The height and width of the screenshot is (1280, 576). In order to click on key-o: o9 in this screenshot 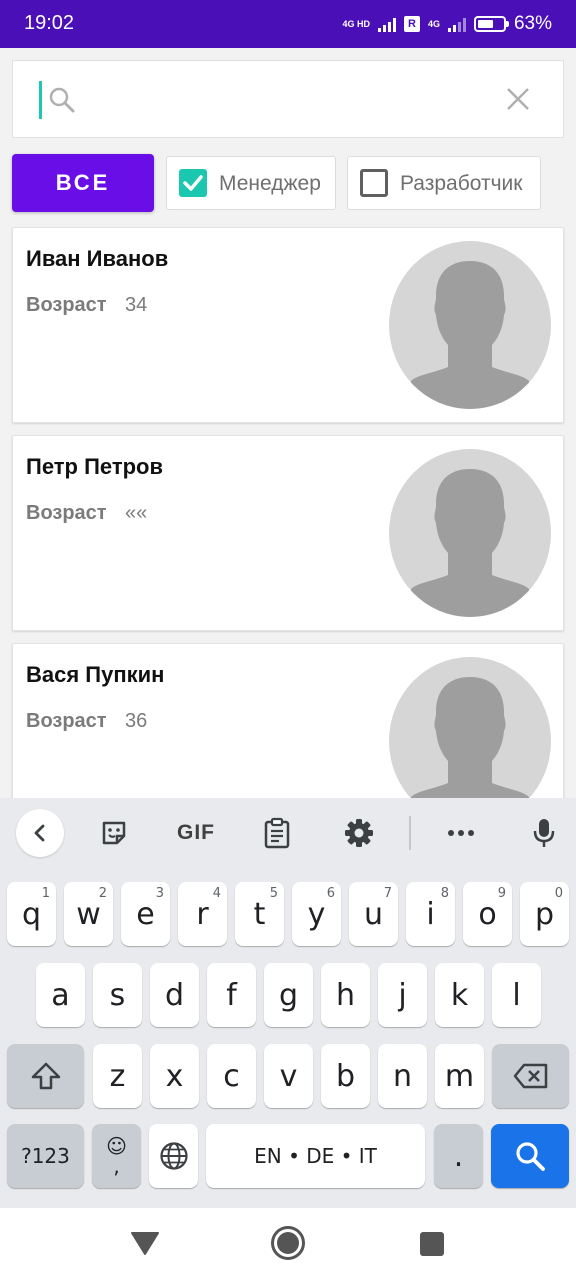, I will do `click(487, 914)`.